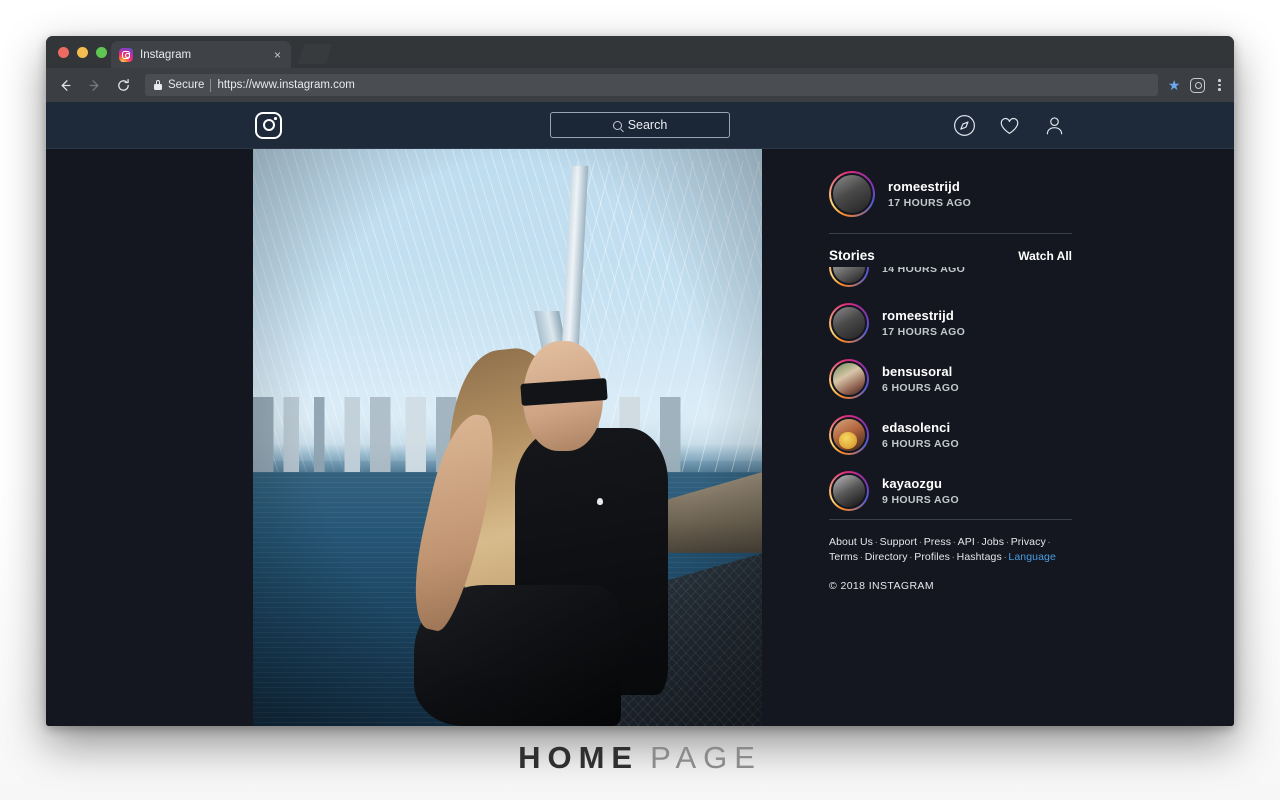  What do you see at coordinates (924, 271) in the screenshot?
I see `story-time: 14 HOURS AGO` at bounding box center [924, 271].